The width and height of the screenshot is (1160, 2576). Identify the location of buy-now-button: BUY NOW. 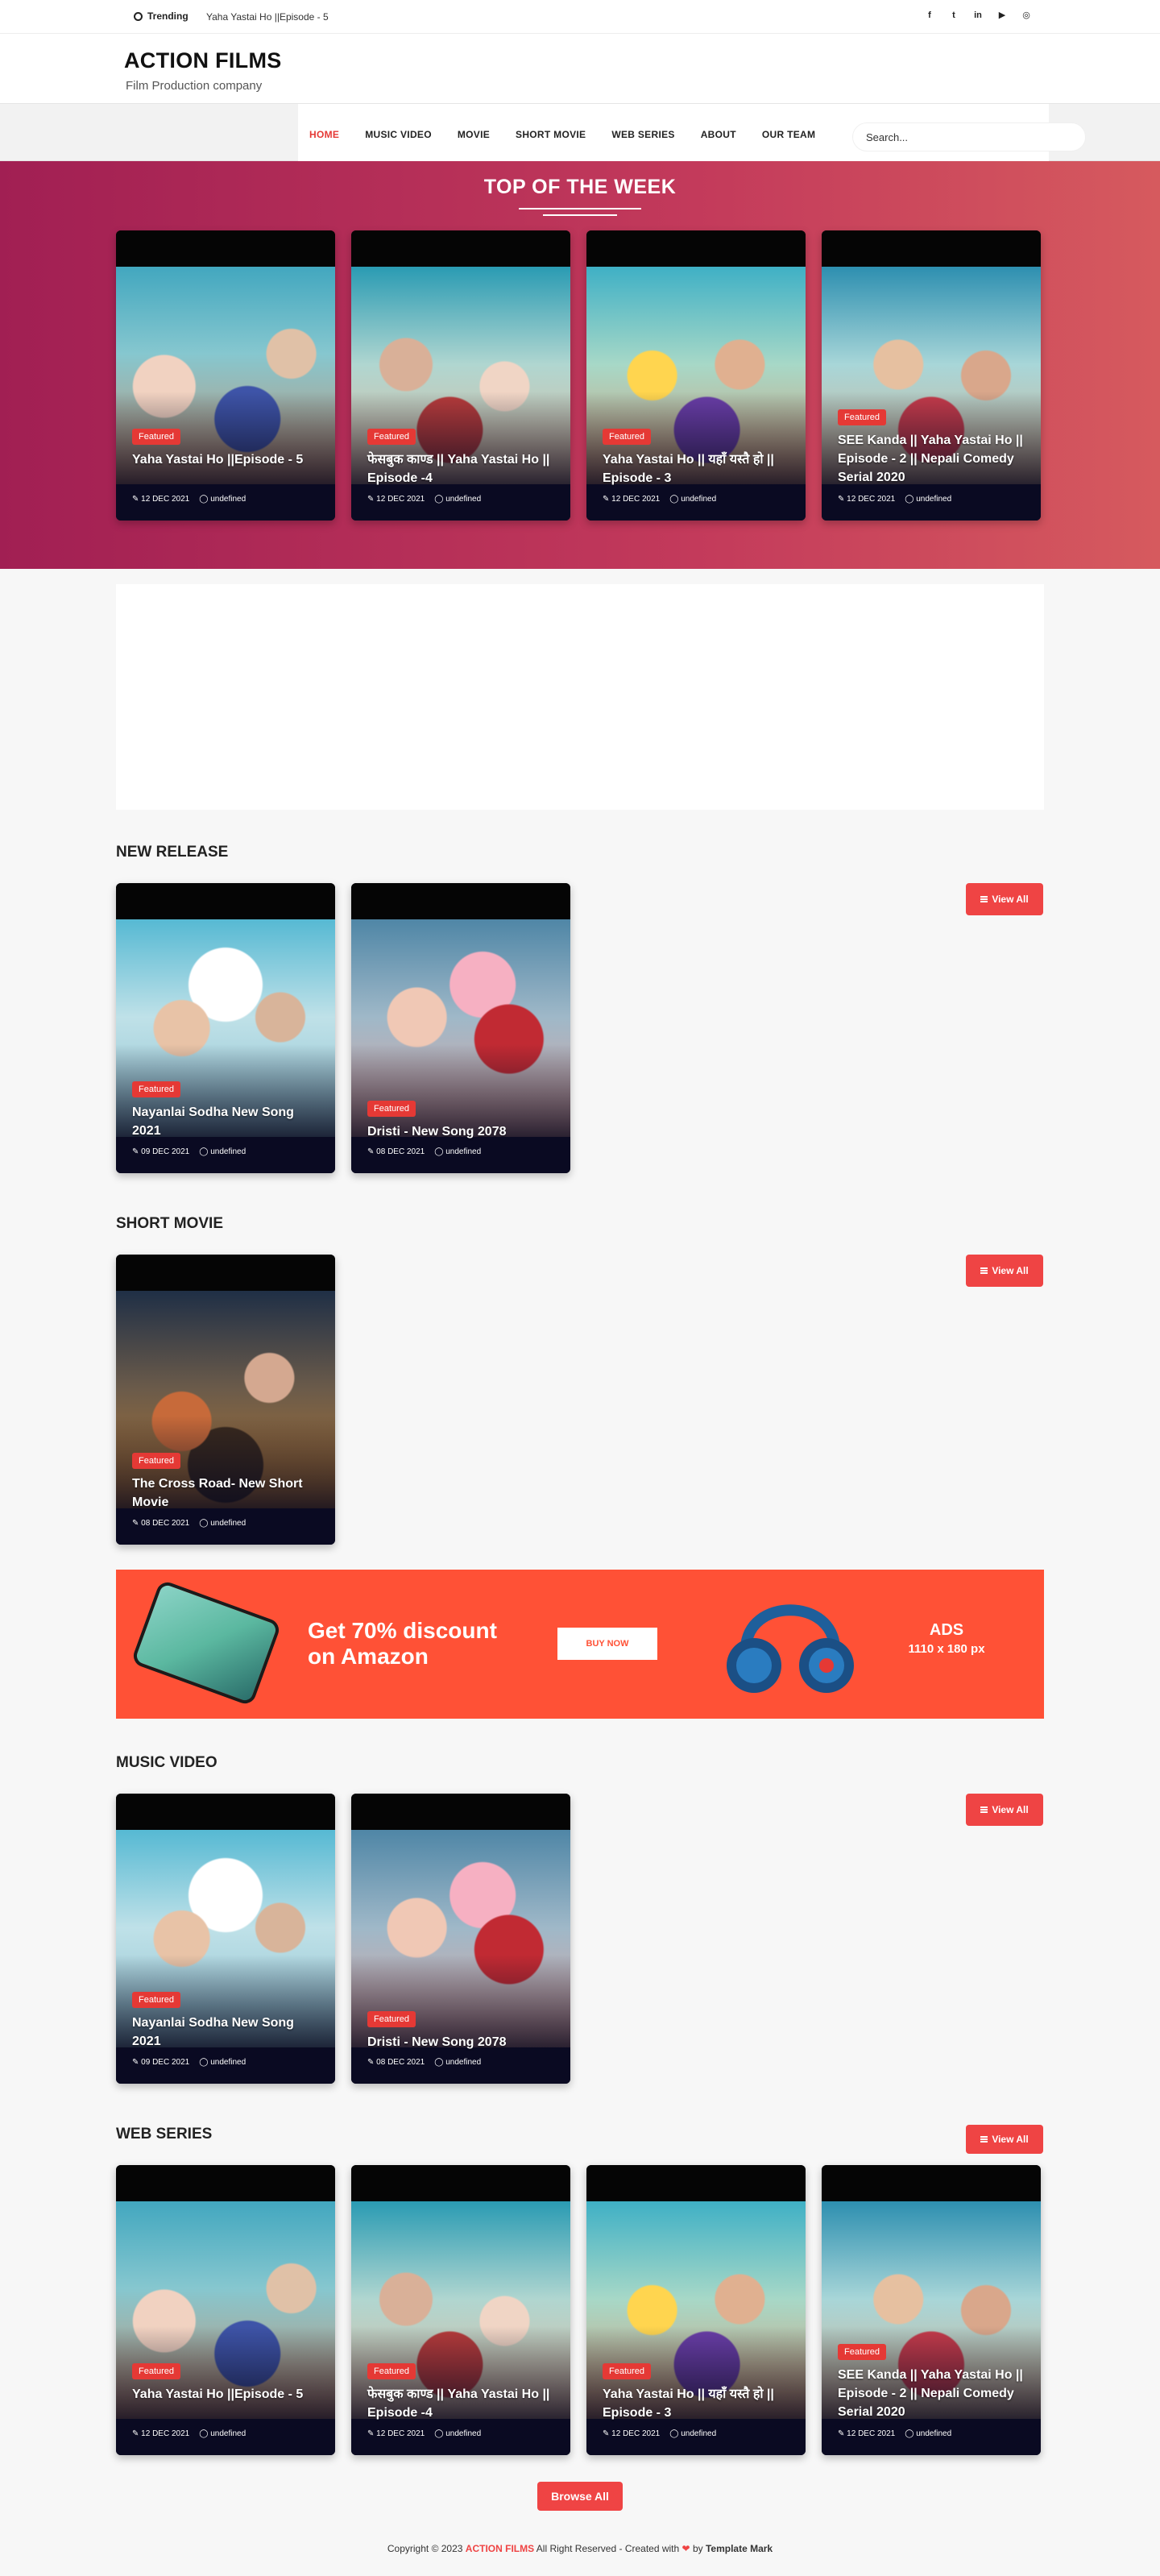
(607, 1644).